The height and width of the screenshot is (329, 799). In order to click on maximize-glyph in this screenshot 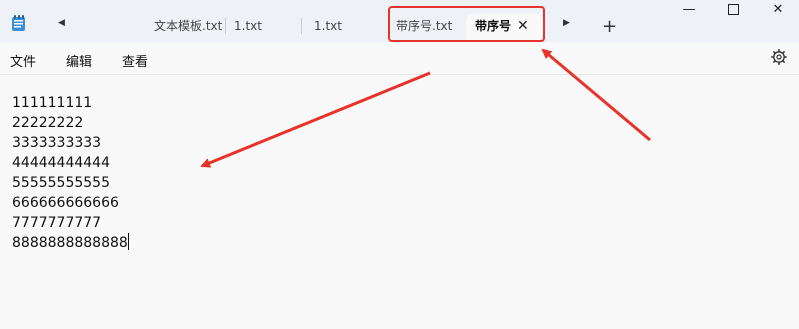, I will do `click(733, 9)`.